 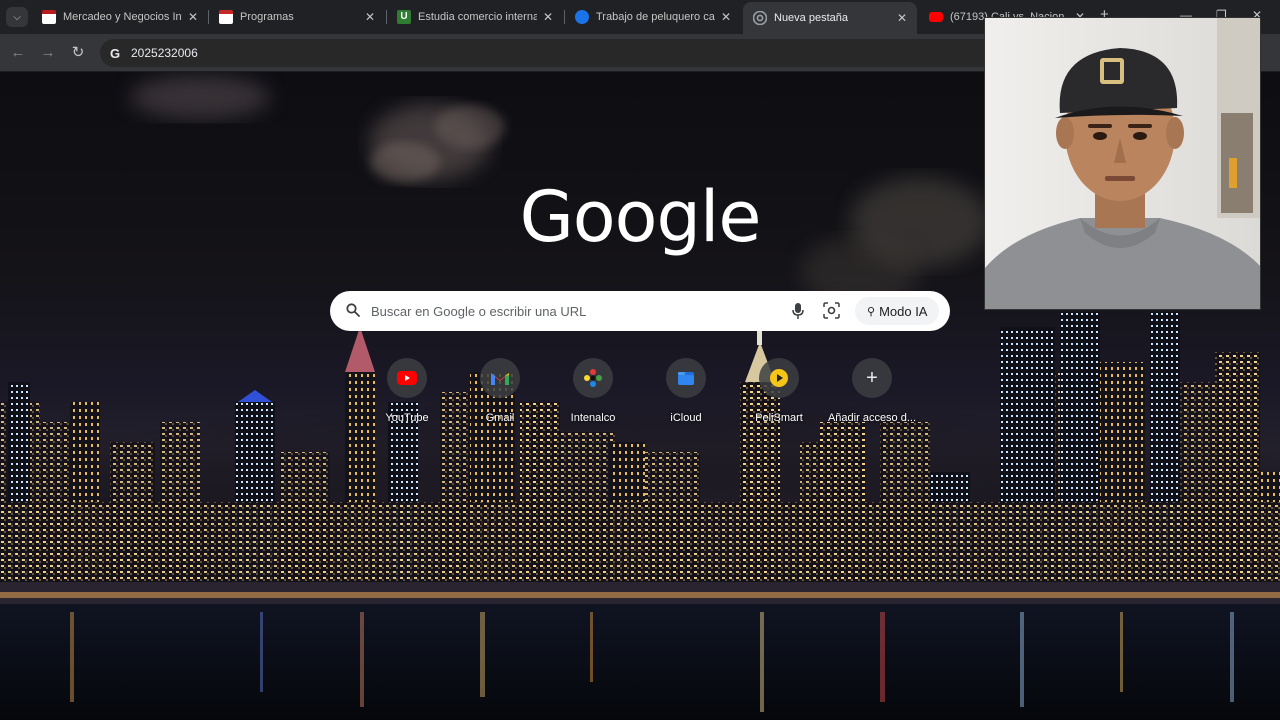 I want to click on shortcut-youtube: YouTube, so click(x=407, y=391).